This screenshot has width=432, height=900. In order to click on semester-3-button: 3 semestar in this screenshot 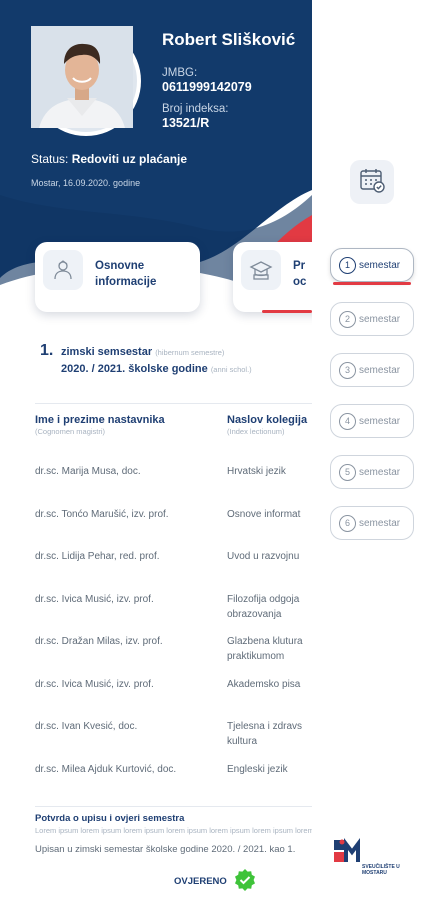, I will do `click(372, 370)`.